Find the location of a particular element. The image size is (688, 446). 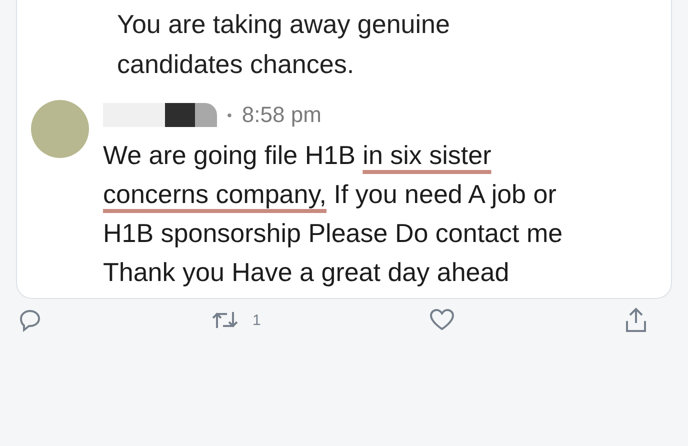

previous-reply-text: You are taking away genuine candidates chances. is located at coordinates (284, 44).